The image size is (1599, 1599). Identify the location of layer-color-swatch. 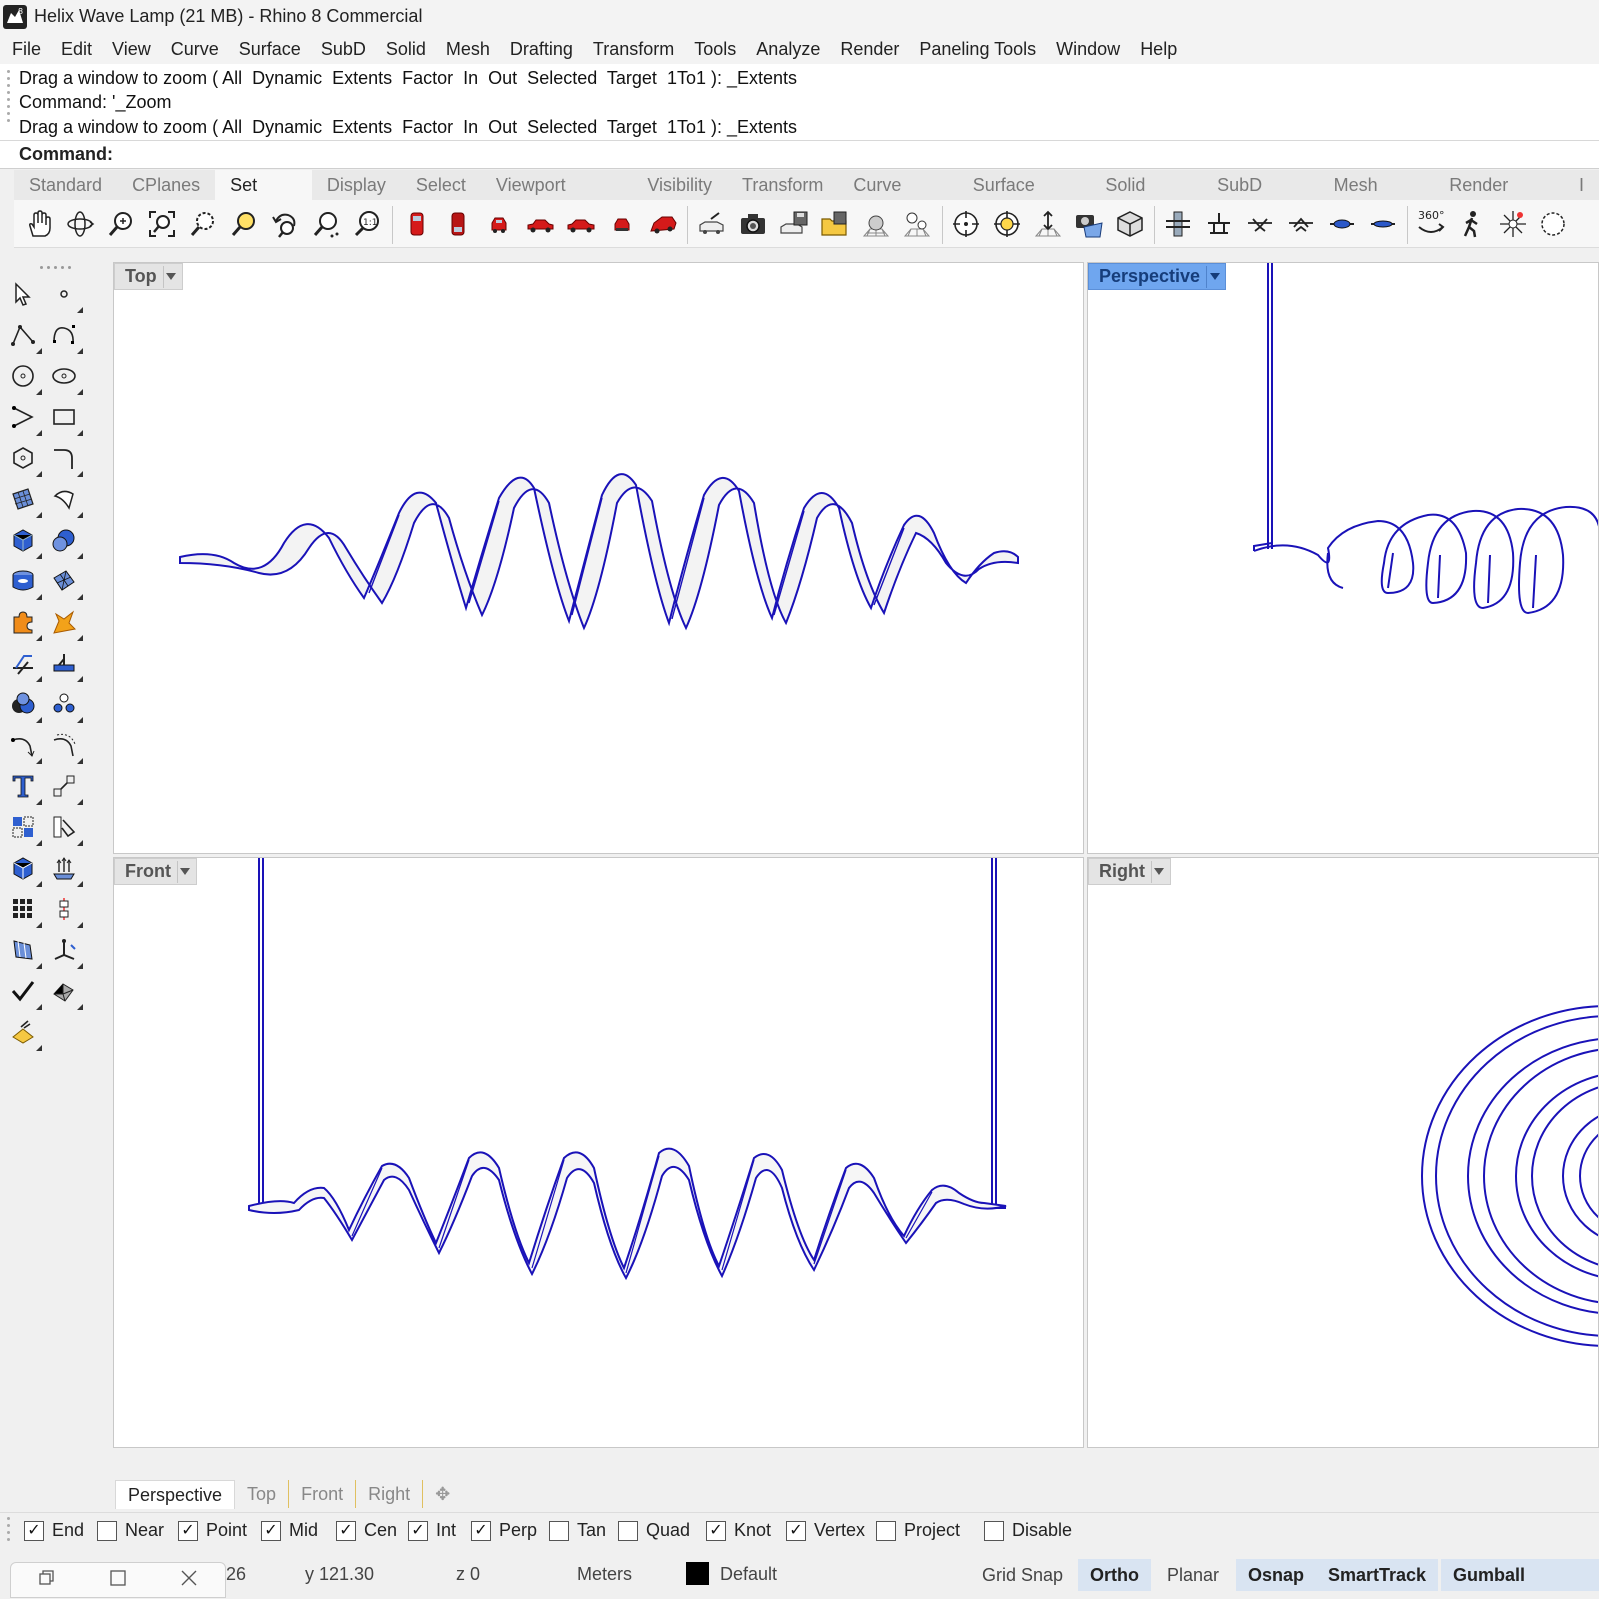
(697, 1573).